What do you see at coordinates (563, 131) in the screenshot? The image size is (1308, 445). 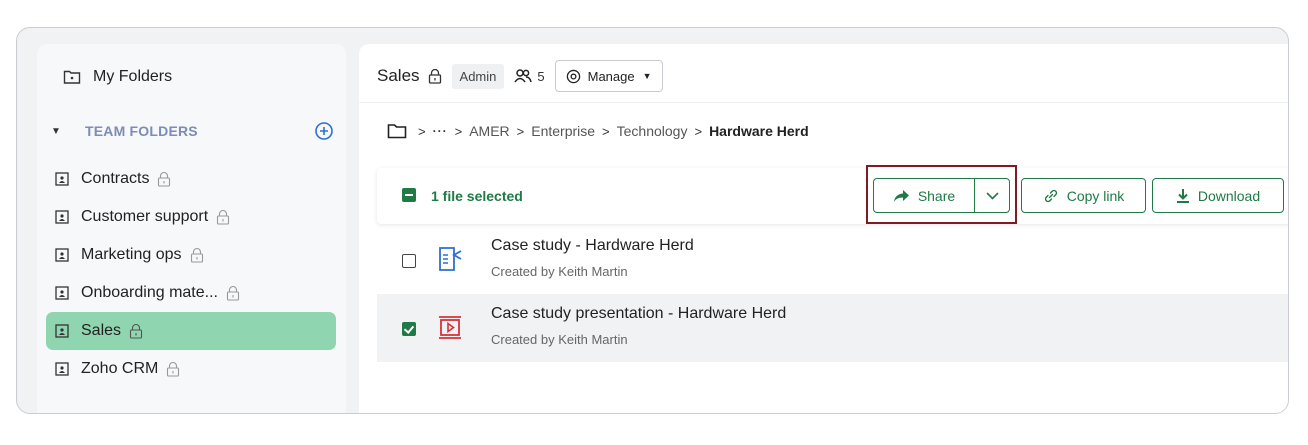 I see `breadcrumb-item-enterprise: Enterprise` at bounding box center [563, 131].